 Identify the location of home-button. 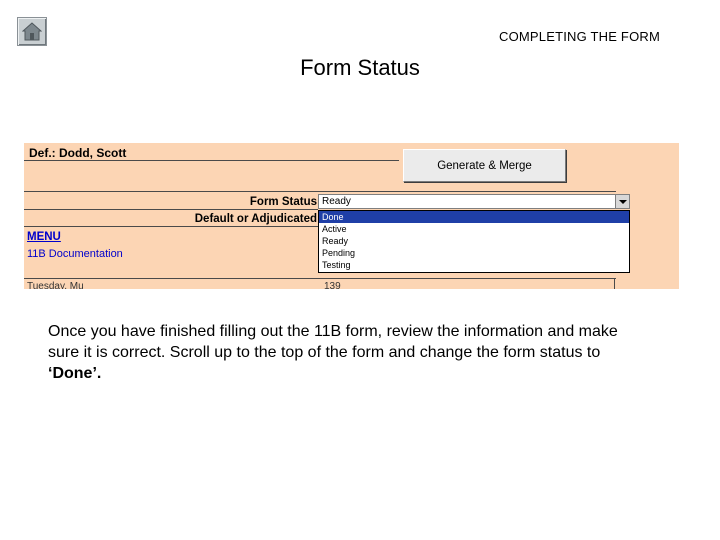
(32, 31).